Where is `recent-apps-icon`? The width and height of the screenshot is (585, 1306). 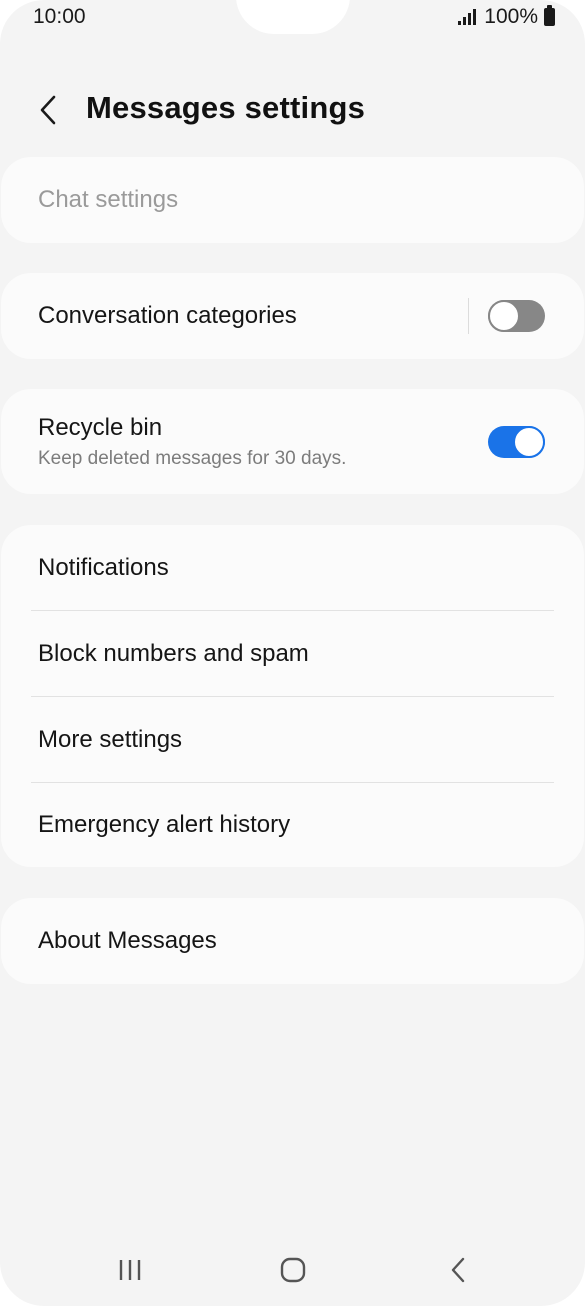
recent-apps-icon is located at coordinates (130, 1270).